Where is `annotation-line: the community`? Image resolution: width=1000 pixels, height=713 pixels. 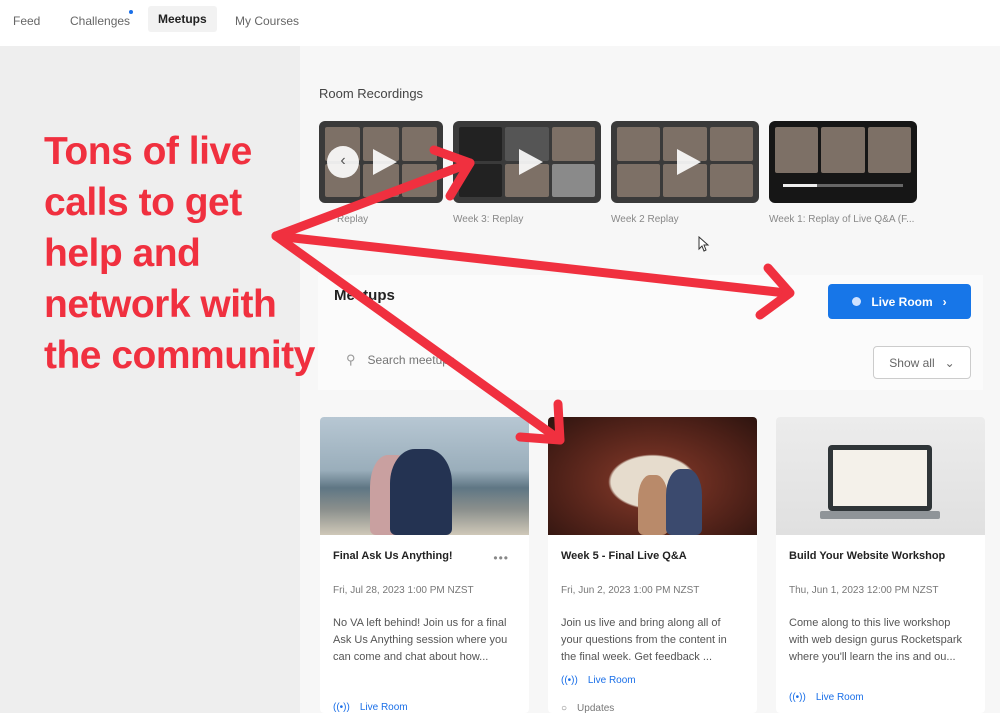
annotation-line: the community is located at coordinates (179, 355).